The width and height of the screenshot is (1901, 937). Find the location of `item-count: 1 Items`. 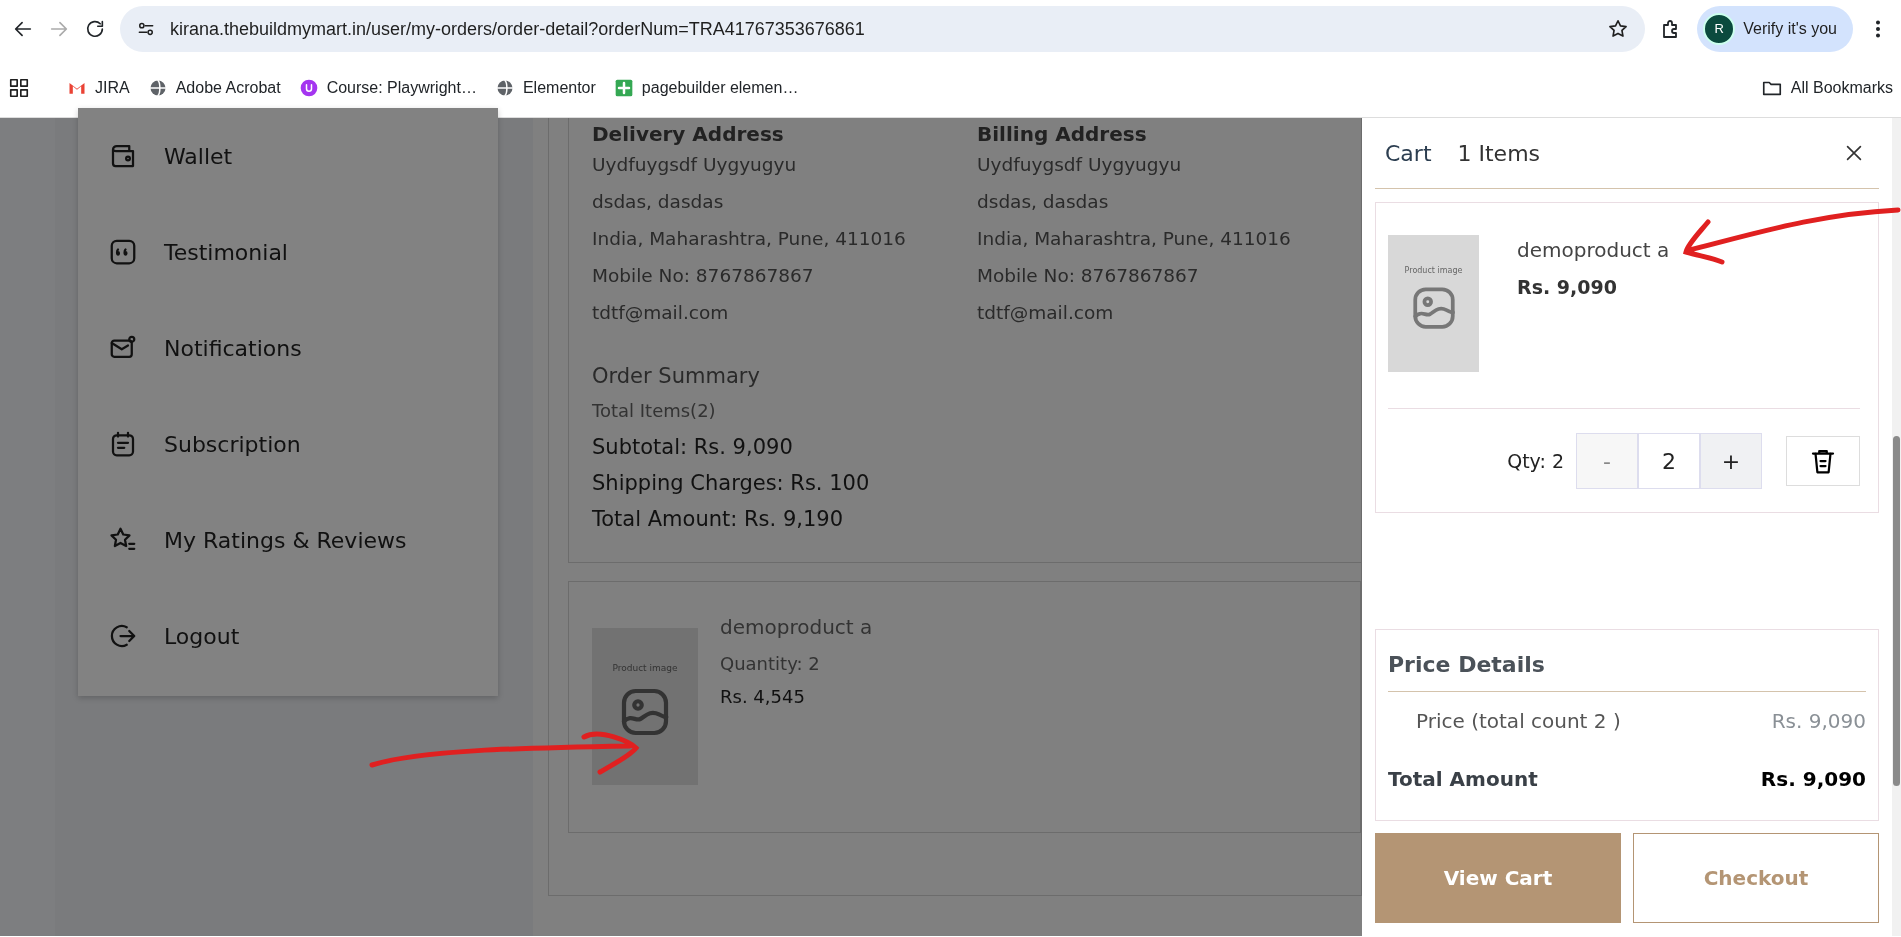

item-count: 1 Items is located at coordinates (1499, 153).